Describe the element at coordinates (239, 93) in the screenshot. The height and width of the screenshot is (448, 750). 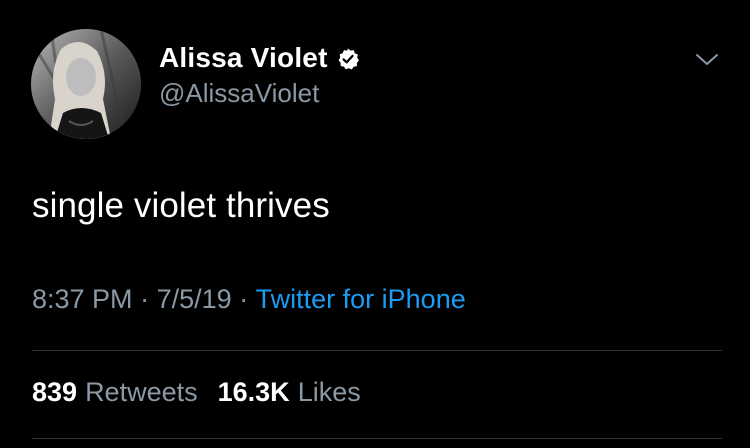
I see `user-handle: @AlissaViolet` at that location.